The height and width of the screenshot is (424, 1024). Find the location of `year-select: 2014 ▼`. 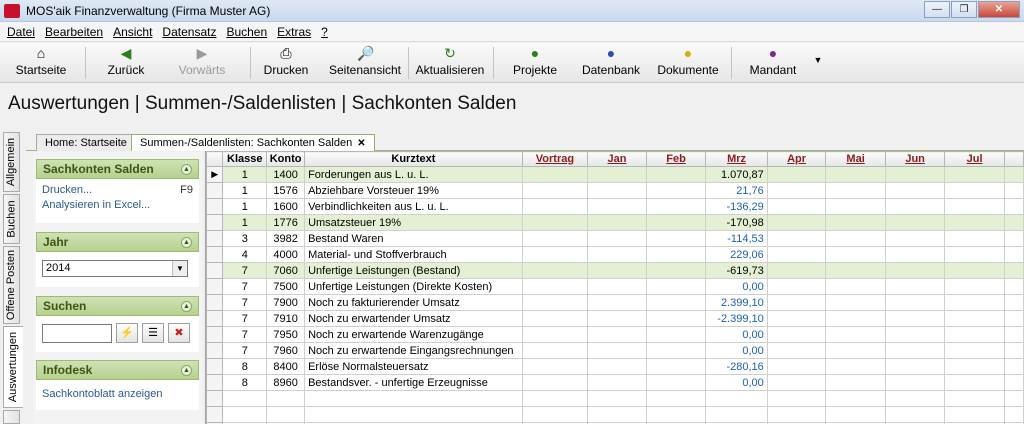

year-select: 2014 ▼ is located at coordinates (115, 268).